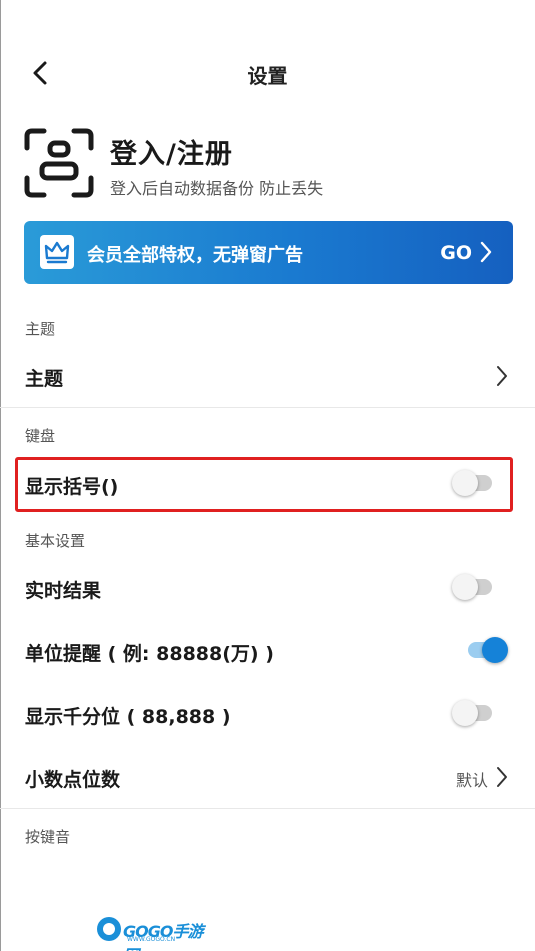 Image resolution: width=535 pixels, height=951 pixels. What do you see at coordinates (267, 777) in the screenshot?
I see `decimal-places-row: 小数点位数 默认` at bounding box center [267, 777].